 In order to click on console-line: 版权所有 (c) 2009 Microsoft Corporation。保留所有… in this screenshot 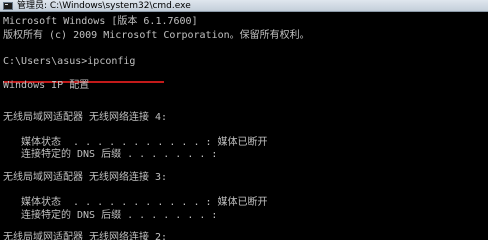, I will do `click(156, 35)`.